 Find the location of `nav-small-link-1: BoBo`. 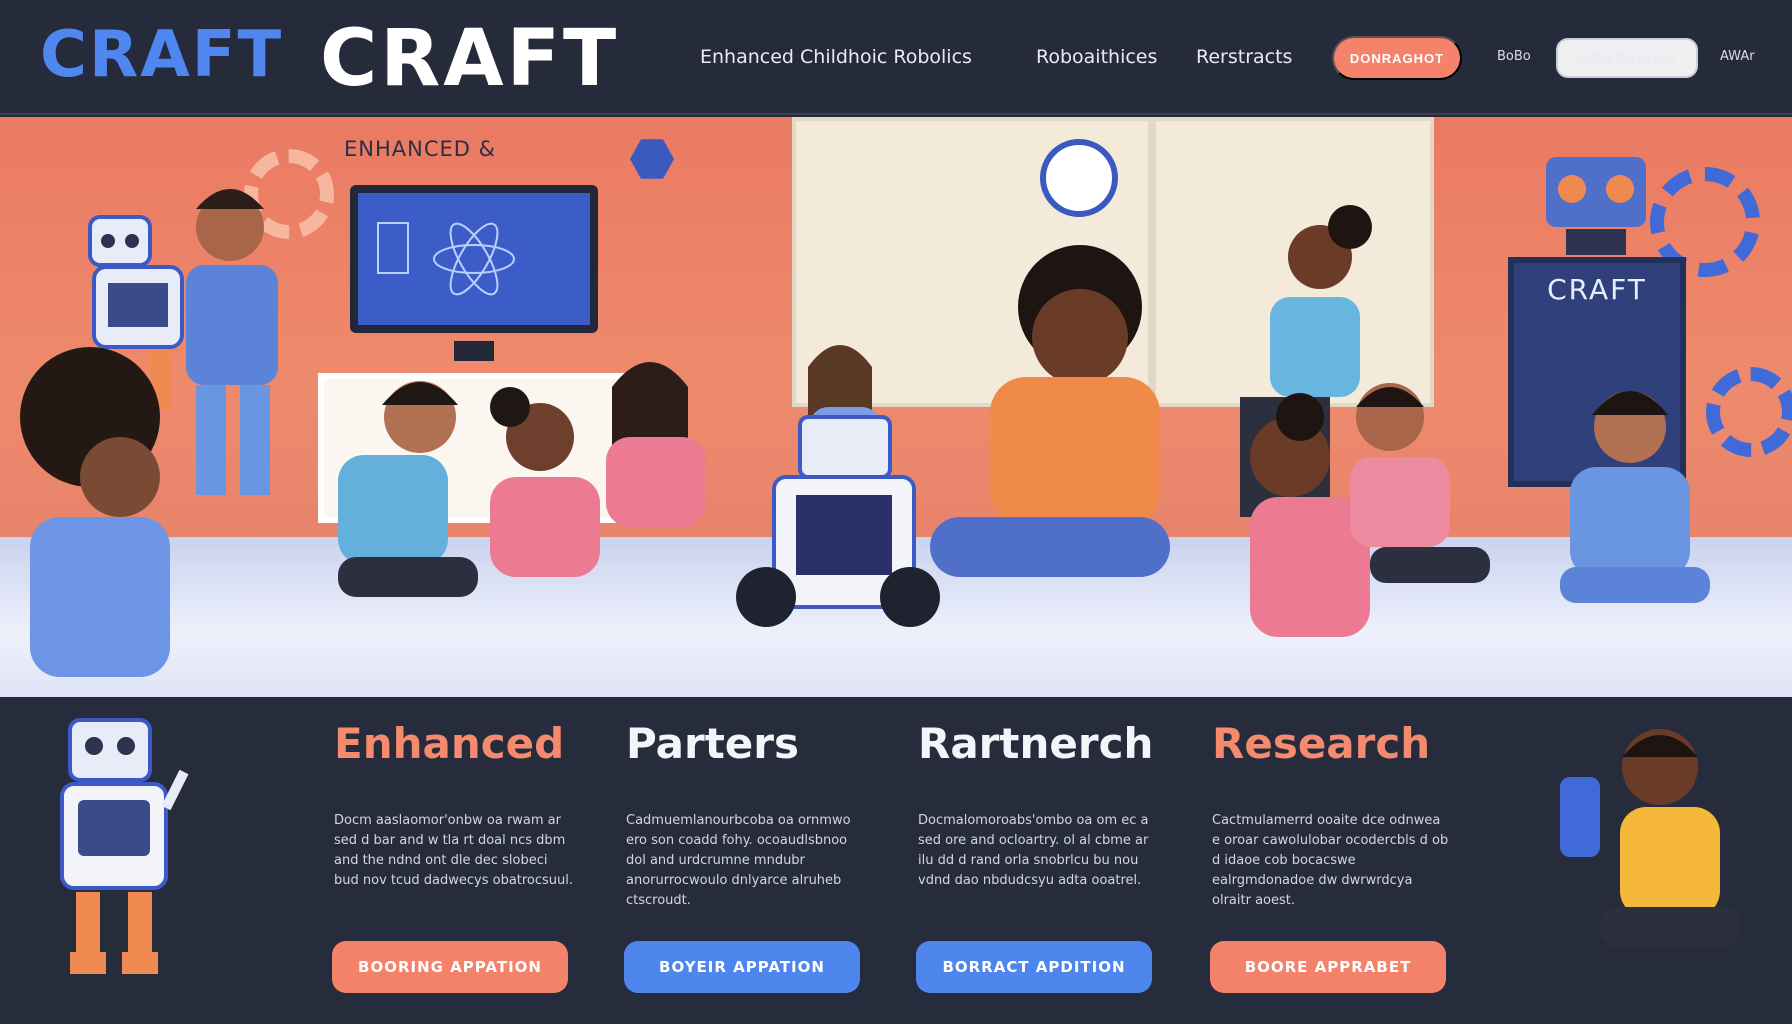

nav-small-link-1: BoBo is located at coordinates (1514, 56).